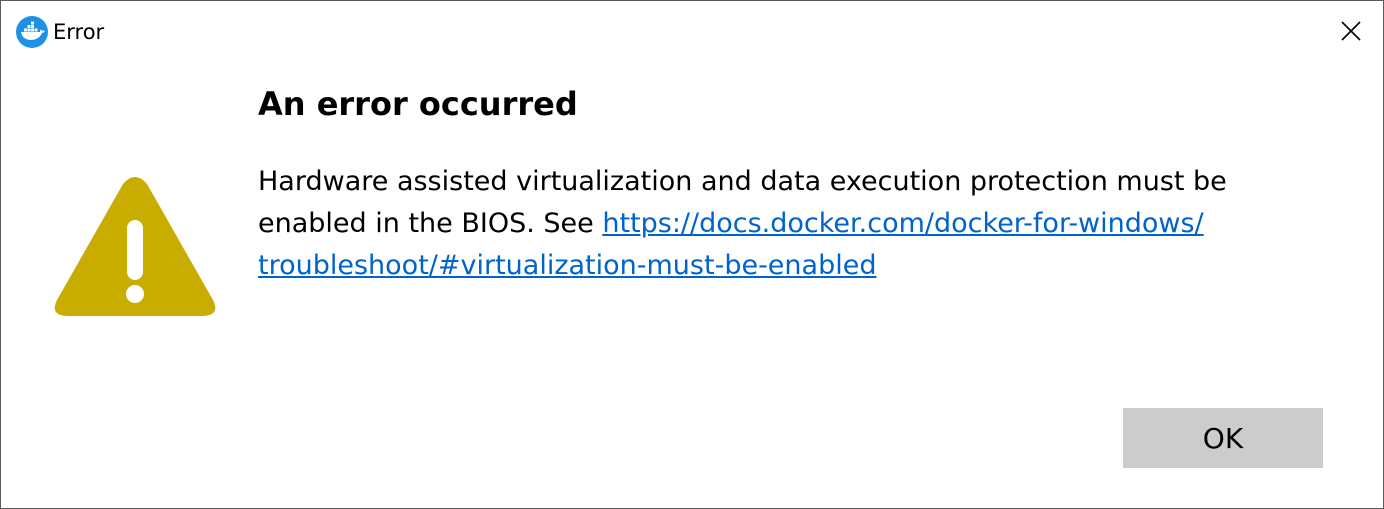 This screenshot has width=1384, height=509. I want to click on dialog-heading: An error occurred, so click(418, 104).